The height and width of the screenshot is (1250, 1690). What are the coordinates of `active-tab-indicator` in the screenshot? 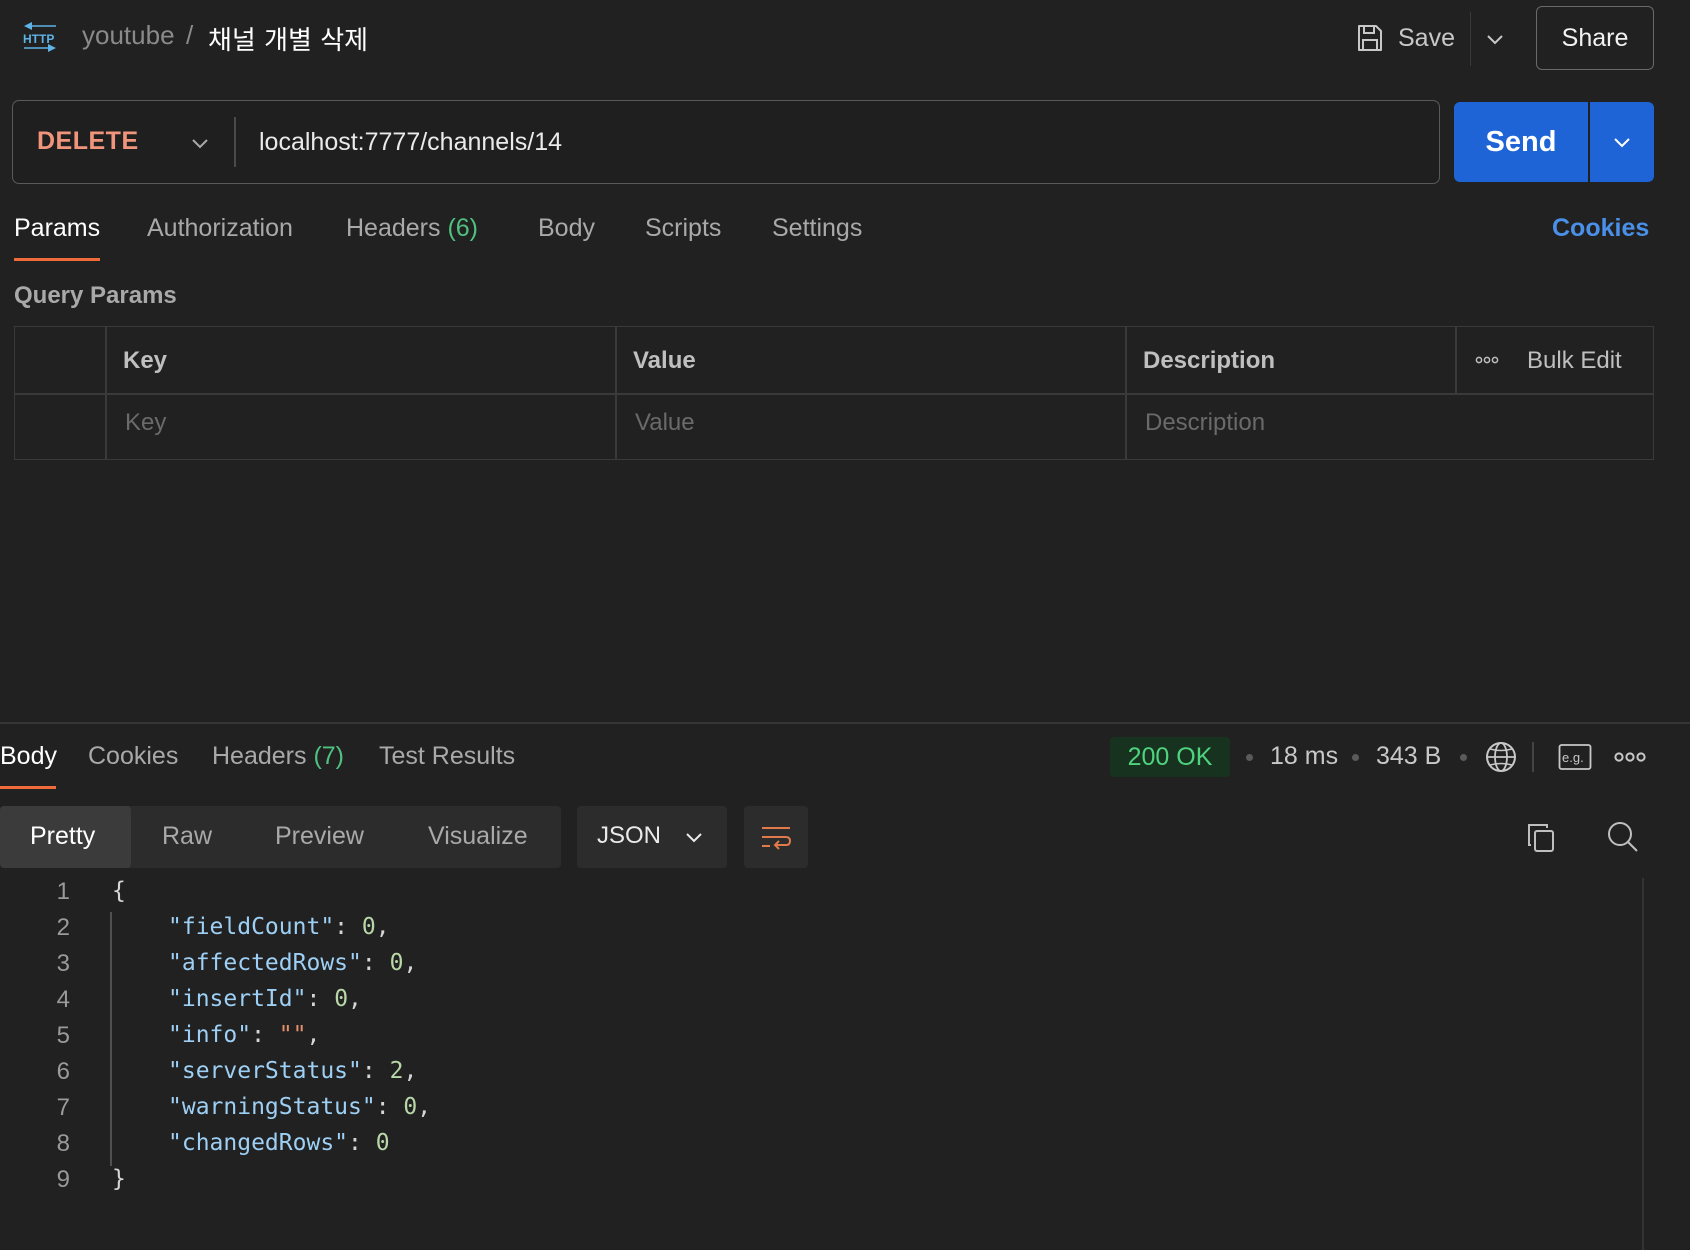 It's located at (57, 259).